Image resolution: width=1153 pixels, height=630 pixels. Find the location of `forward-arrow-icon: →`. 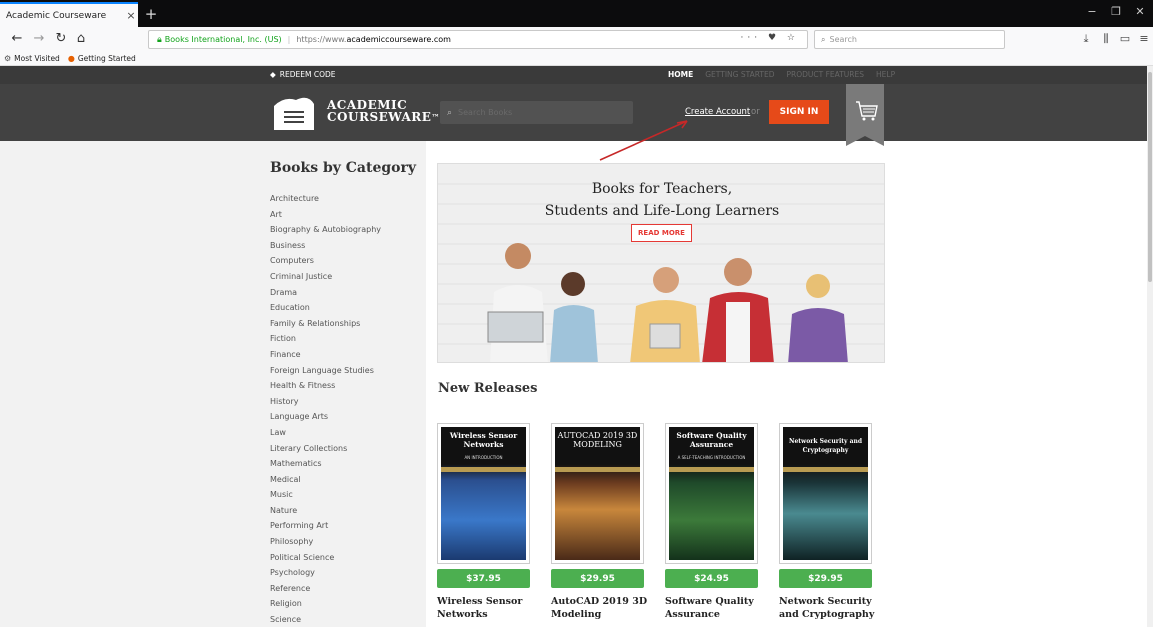

forward-arrow-icon: → is located at coordinates (39, 39).